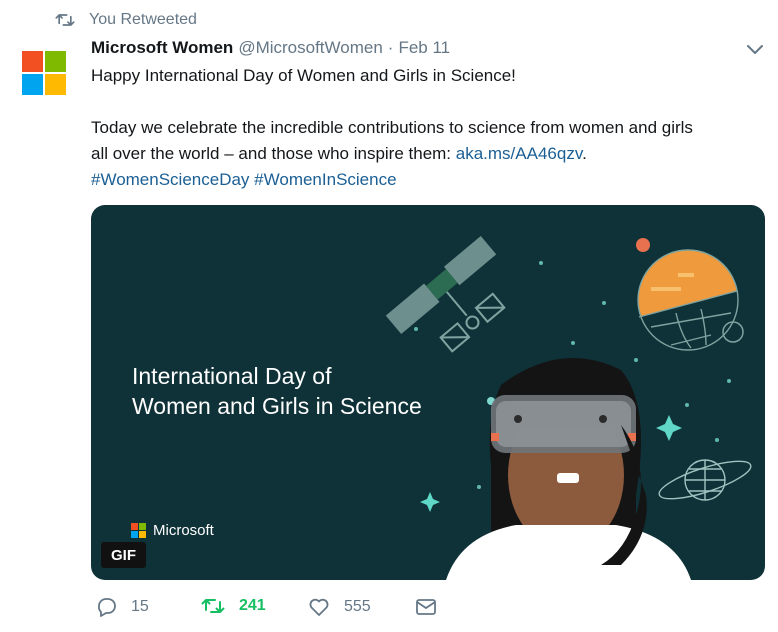 This screenshot has height=632, width=778. I want to click on ringed-planet-illustration, so click(705, 480).